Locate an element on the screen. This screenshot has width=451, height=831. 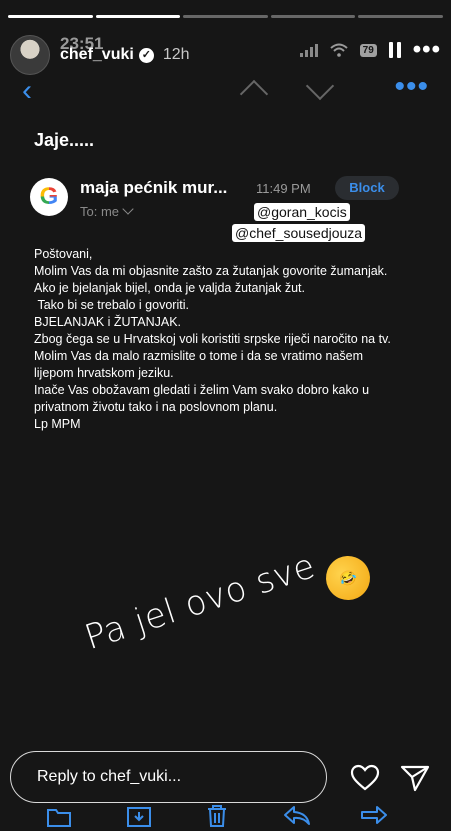
recipient-line: To: me is located at coordinates (107, 211).